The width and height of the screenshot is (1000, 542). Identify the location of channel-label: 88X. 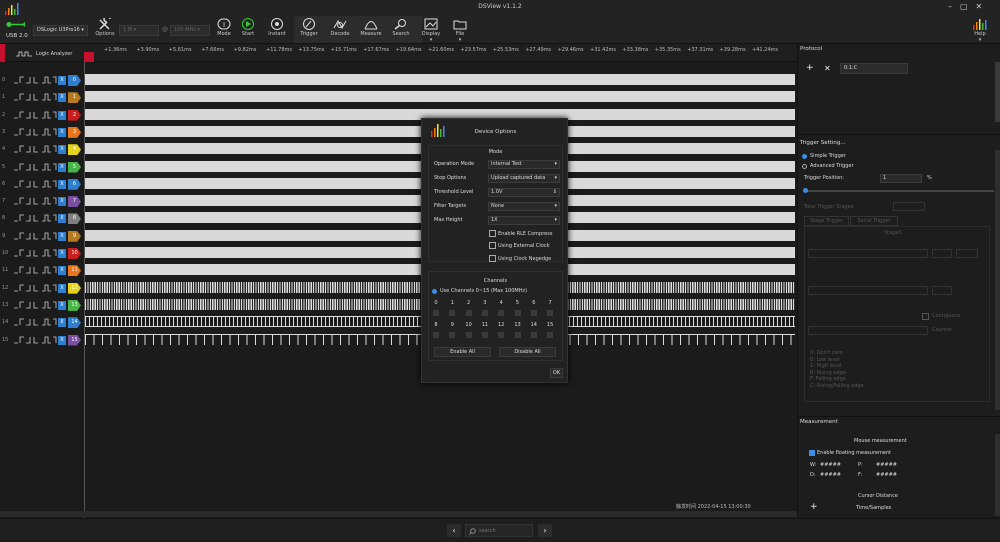
(42, 218).